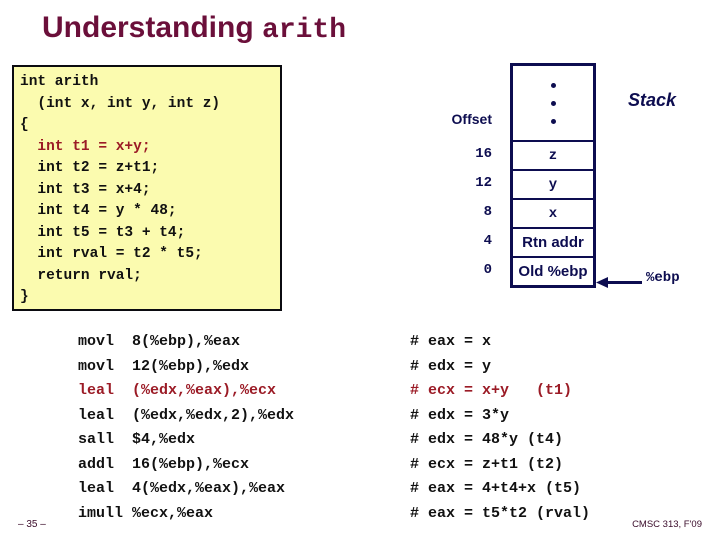 The width and height of the screenshot is (720, 540). I want to click on assembly-instruction-line: movl 12(%ebp),%edx, so click(164, 366).